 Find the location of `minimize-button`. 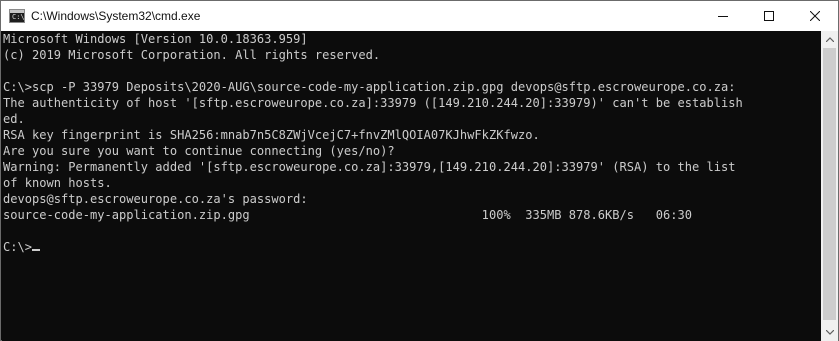

minimize-button is located at coordinates (723, 16).